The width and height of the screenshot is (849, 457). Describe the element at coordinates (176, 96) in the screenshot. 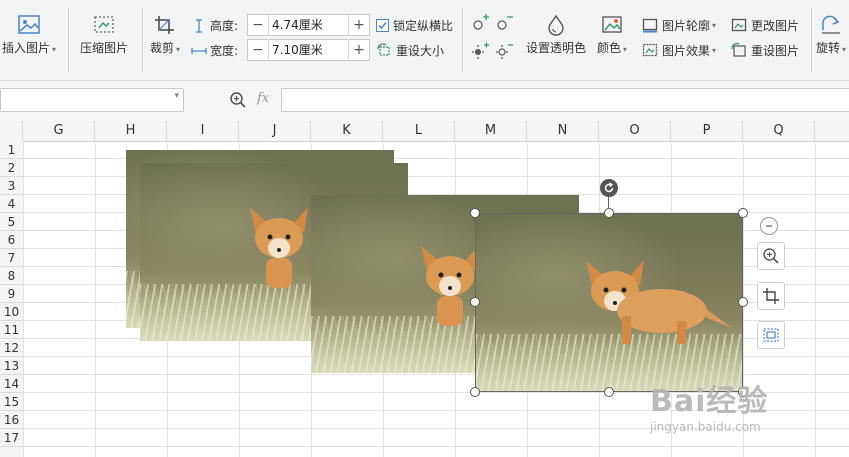

I see `chevron-down-icon: ▾` at that location.